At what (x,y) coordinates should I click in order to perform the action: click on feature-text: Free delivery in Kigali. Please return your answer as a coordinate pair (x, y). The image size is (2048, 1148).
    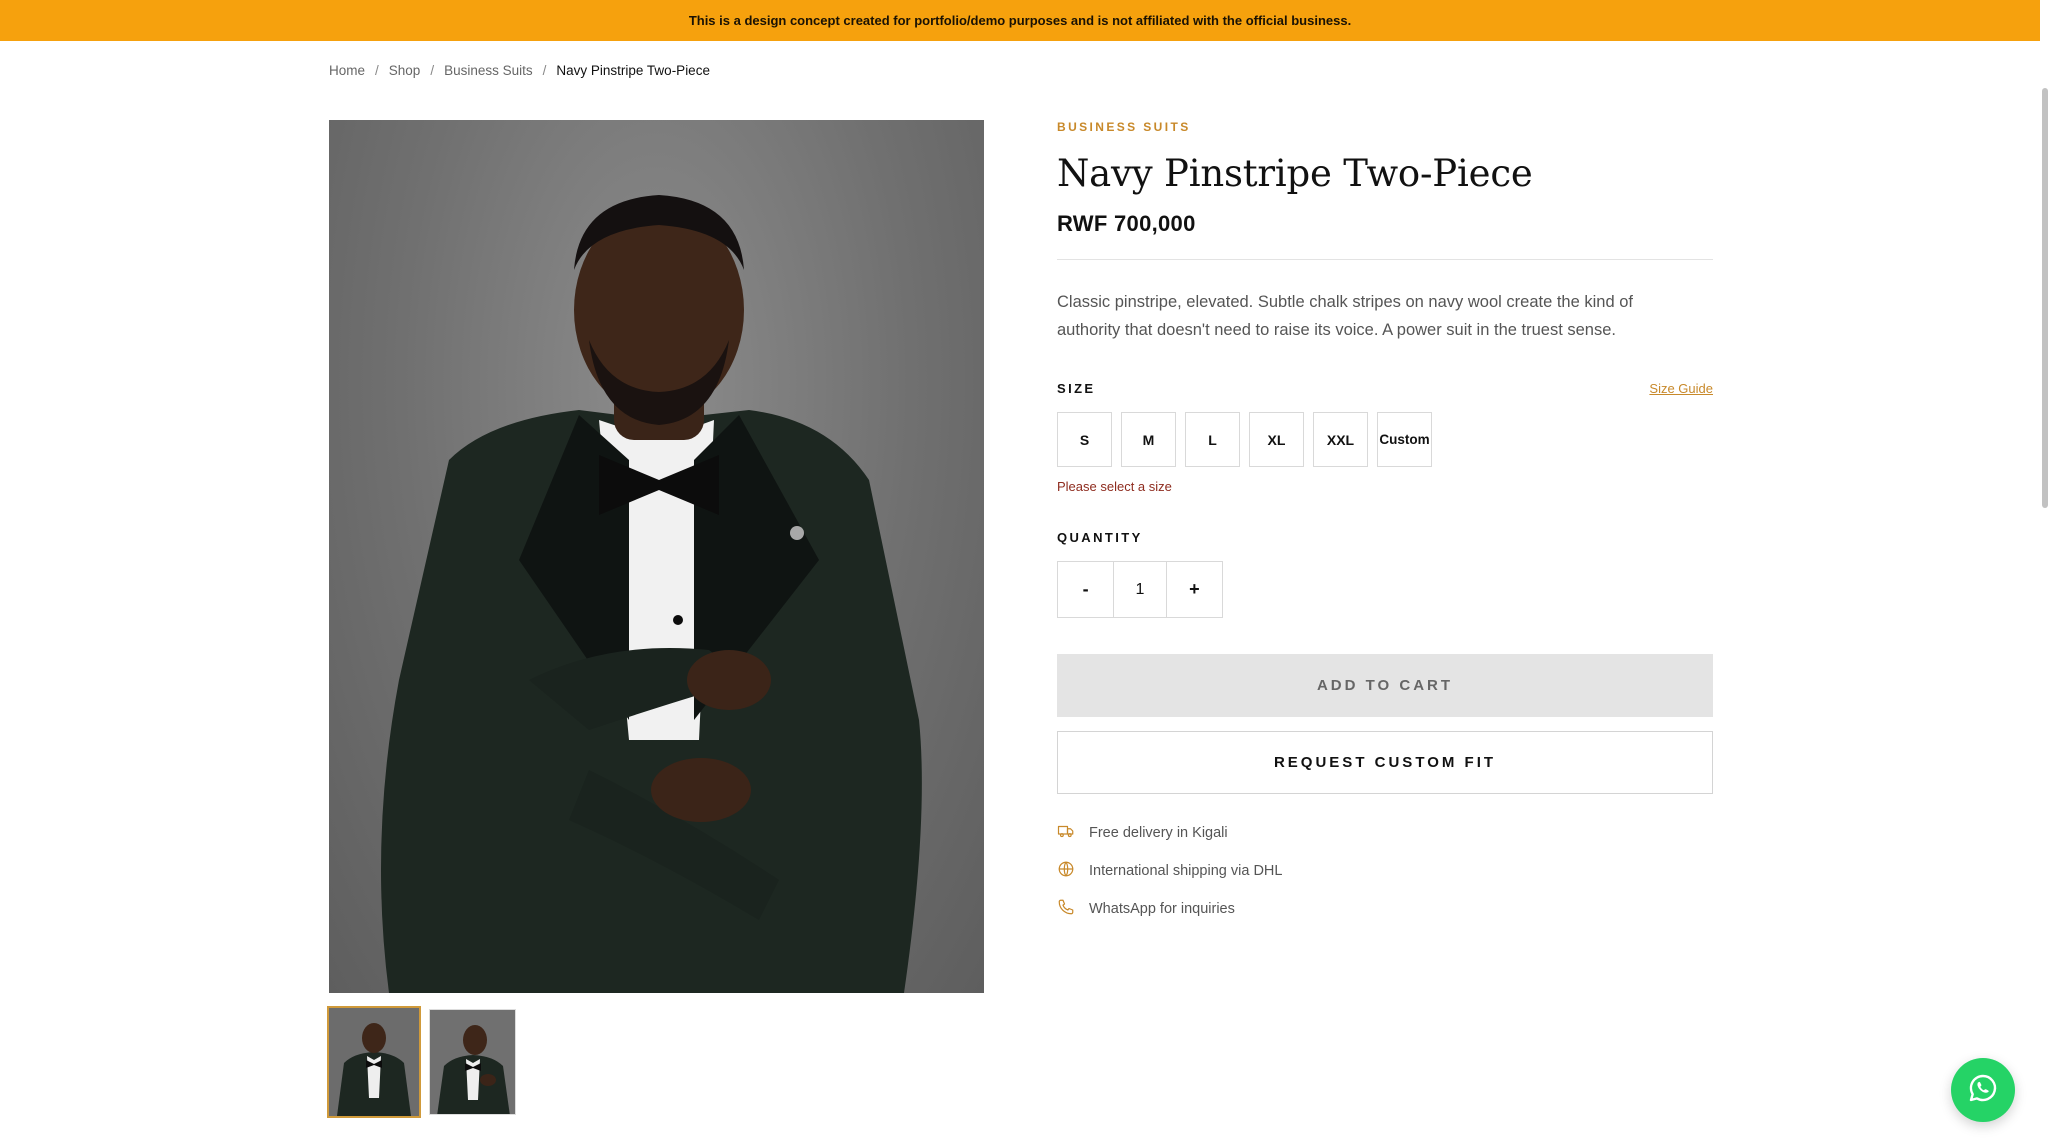
    Looking at the image, I should click on (1158, 833).